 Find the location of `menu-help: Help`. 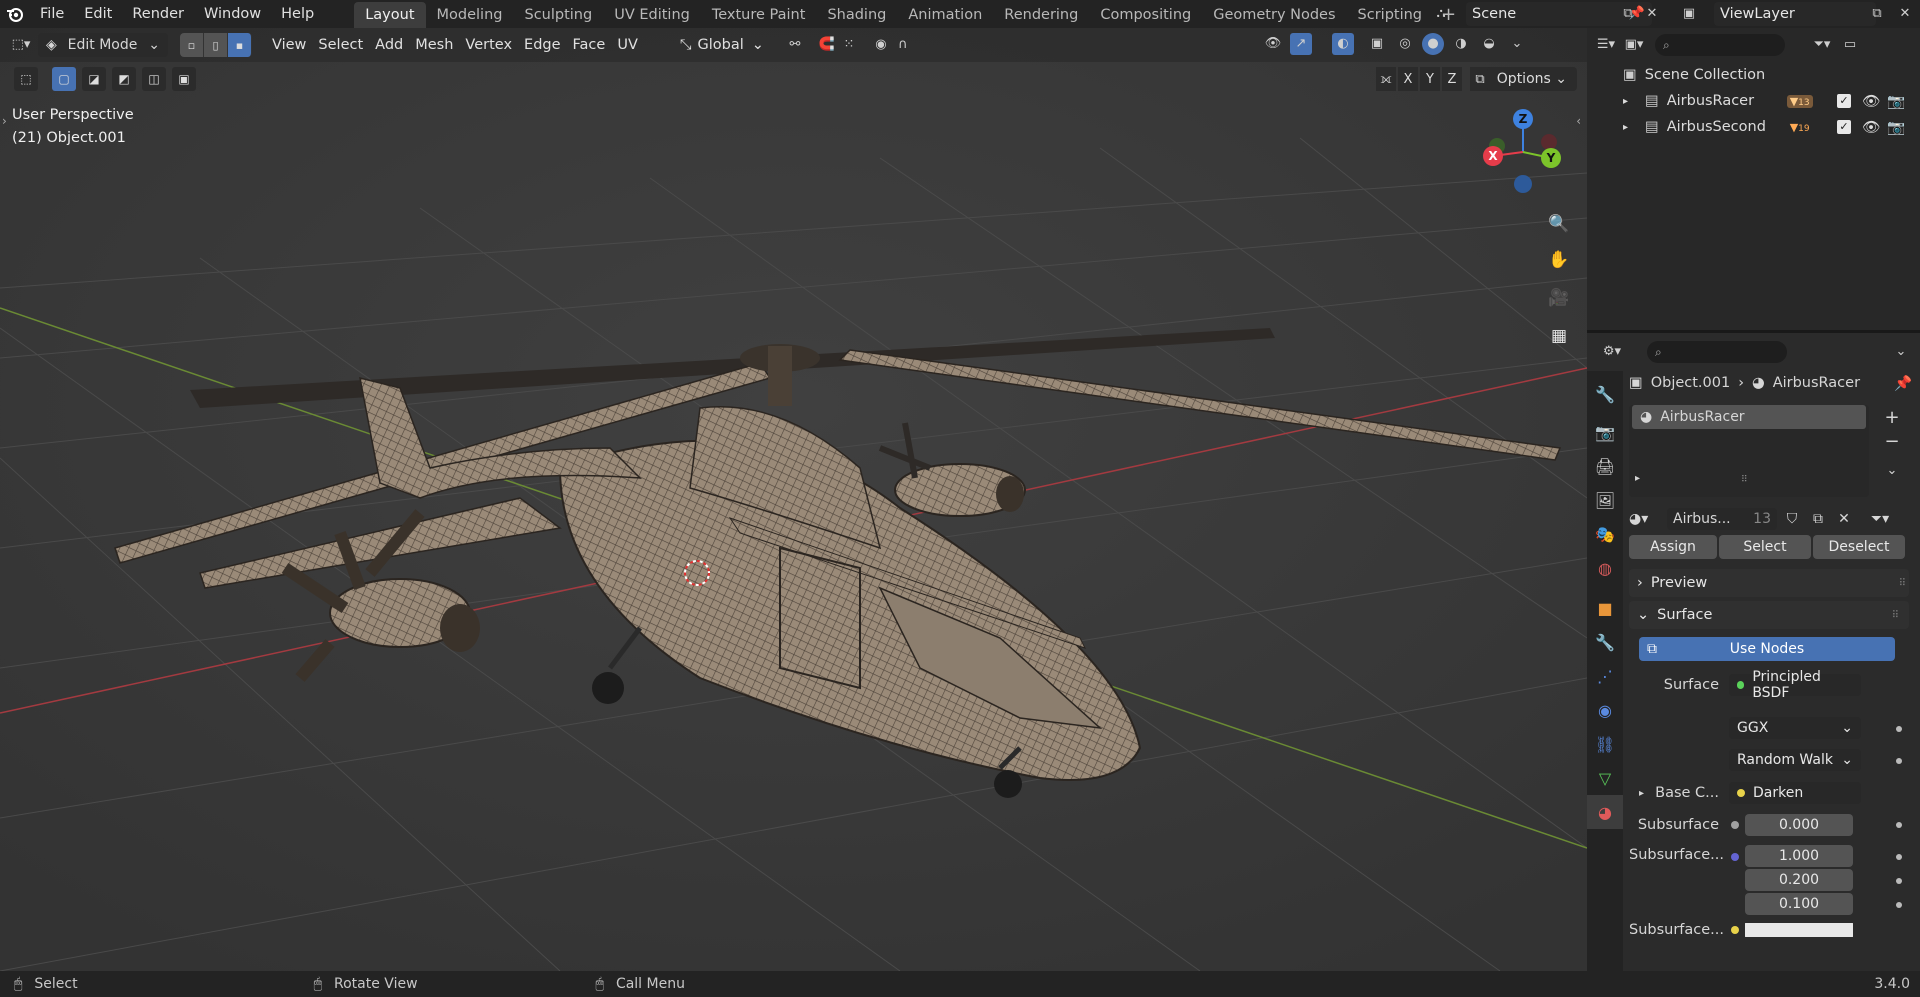

menu-help: Help is located at coordinates (297, 14).